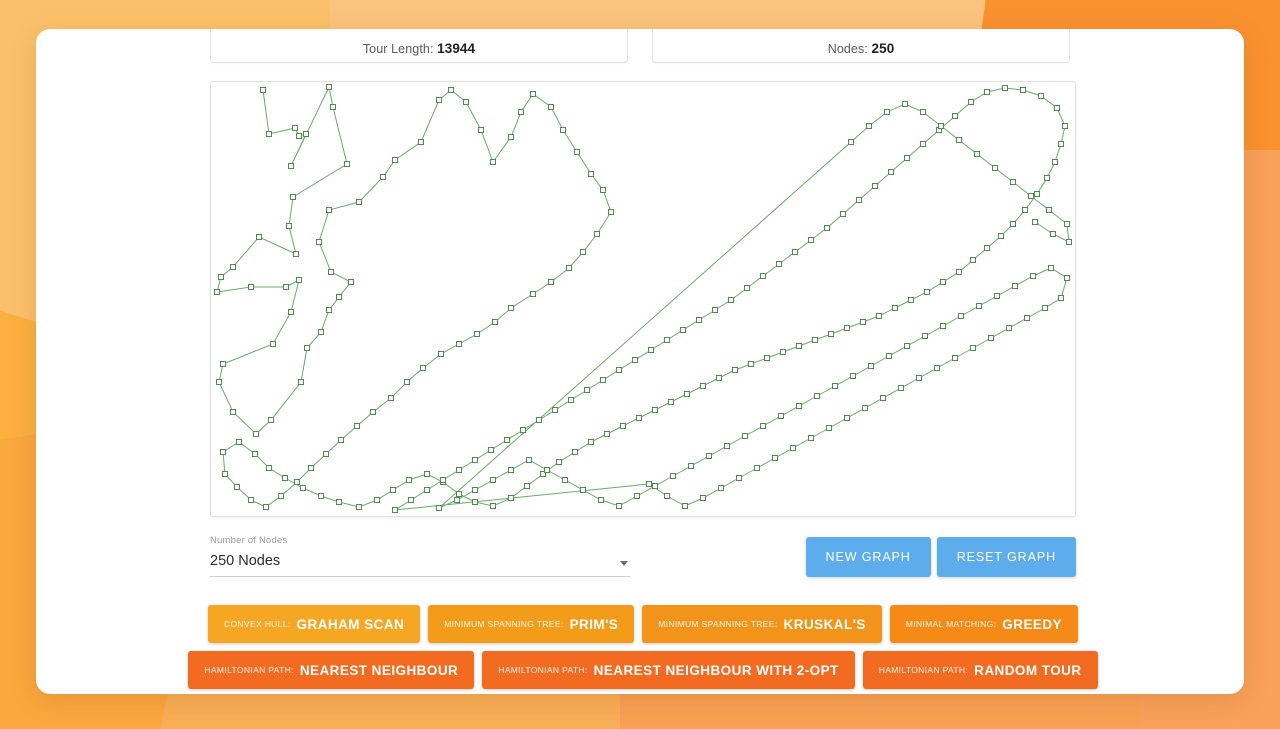 The width and height of the screenshot is (1280, 729). I want to click on chevron-down-icon, so click(624, 563).